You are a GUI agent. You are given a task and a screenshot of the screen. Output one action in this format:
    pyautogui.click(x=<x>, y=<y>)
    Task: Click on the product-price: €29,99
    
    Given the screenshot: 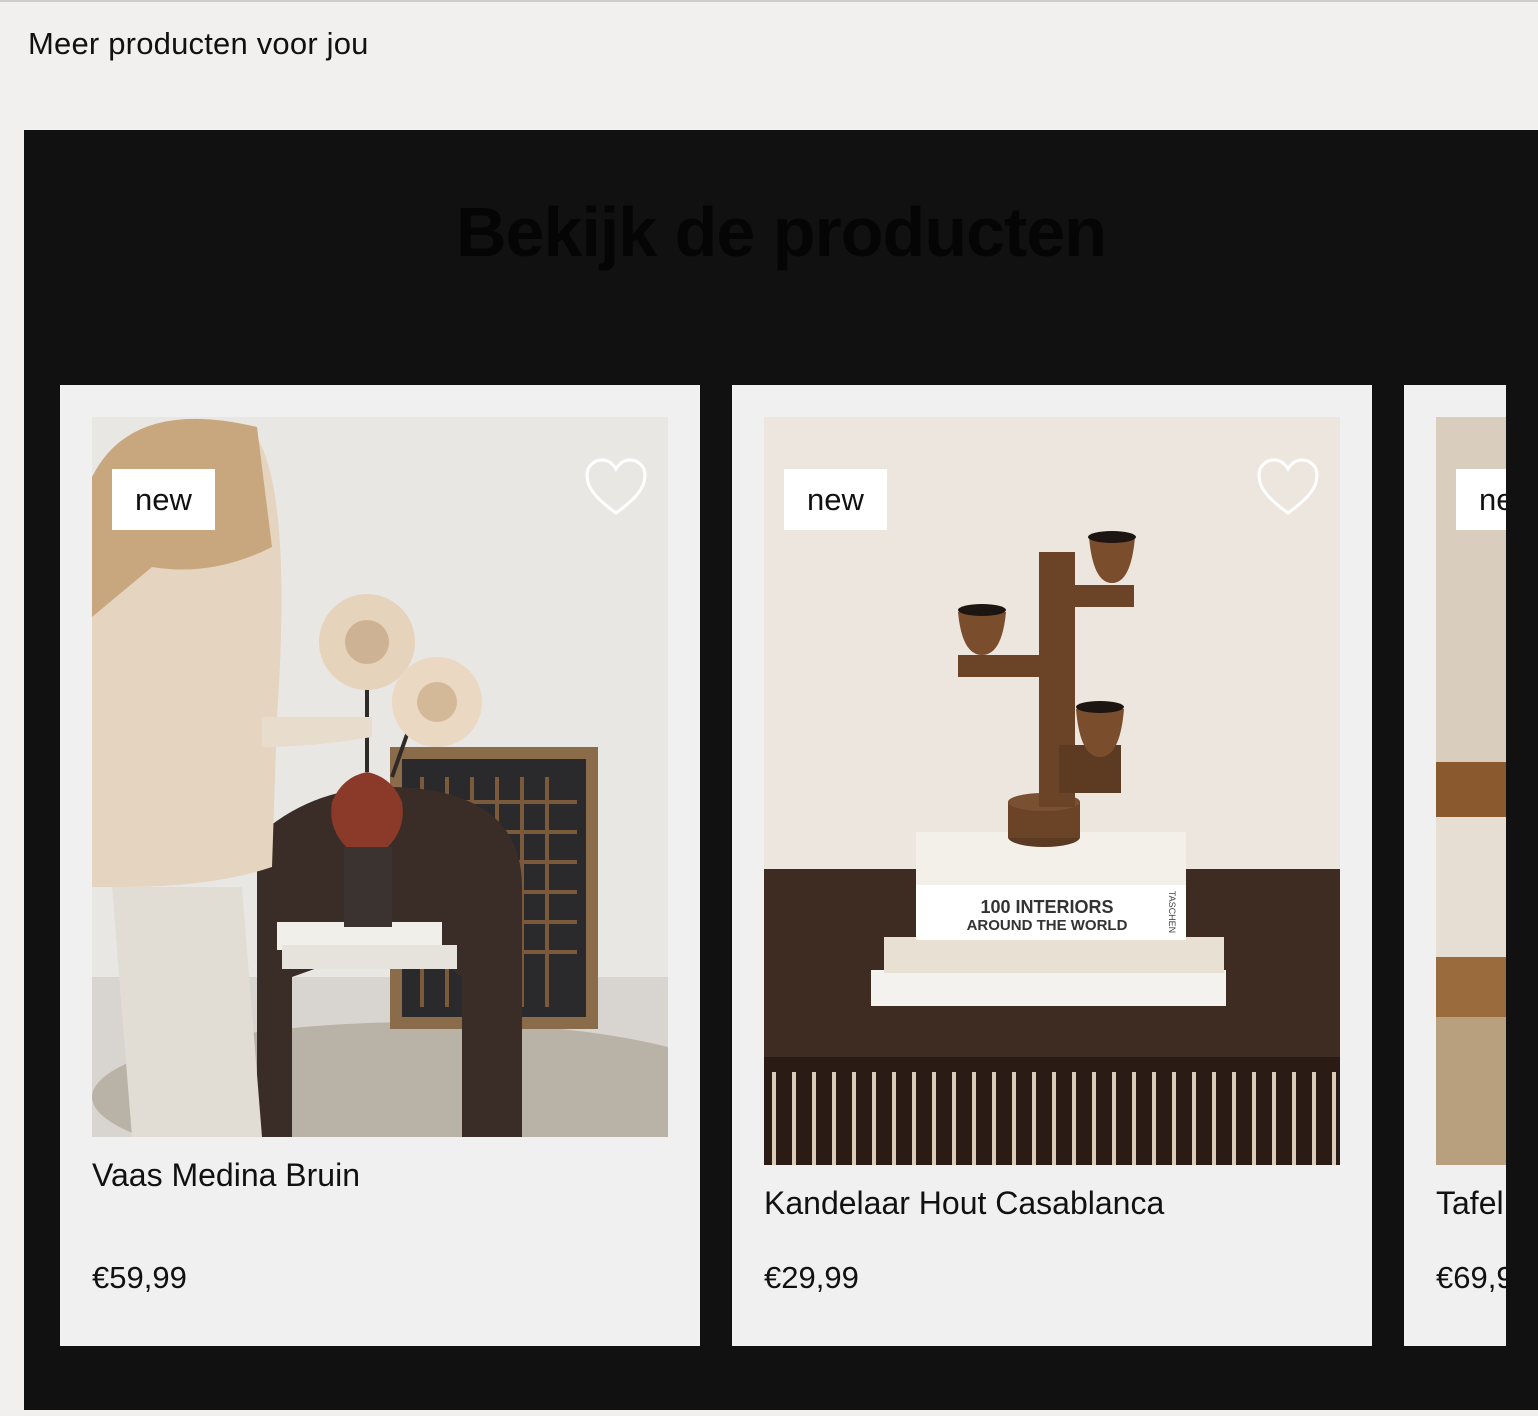 What is the action you would take?
    pyautogui.click(x=811, y=1277)
    